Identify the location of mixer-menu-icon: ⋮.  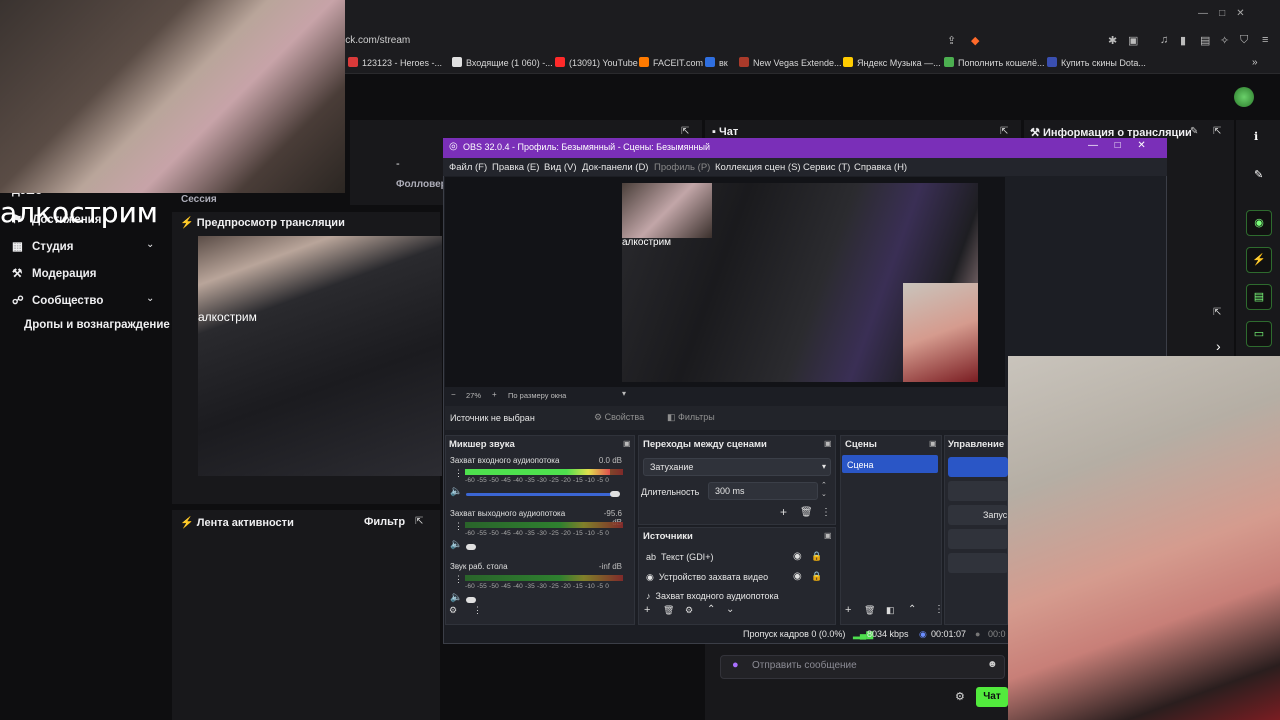
(477, 610).